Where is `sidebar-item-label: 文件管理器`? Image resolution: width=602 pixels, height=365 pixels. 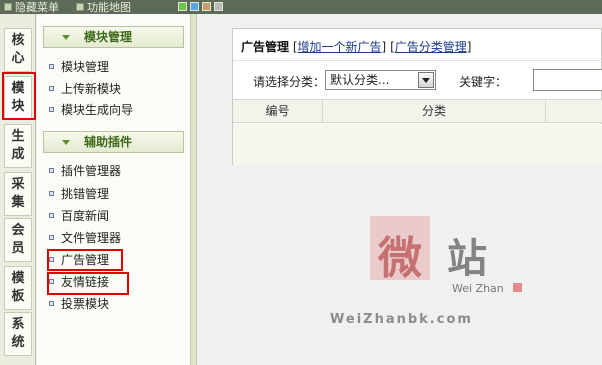 sidebar-item-label: 文件管理器 is located at coordinates (91, 238).